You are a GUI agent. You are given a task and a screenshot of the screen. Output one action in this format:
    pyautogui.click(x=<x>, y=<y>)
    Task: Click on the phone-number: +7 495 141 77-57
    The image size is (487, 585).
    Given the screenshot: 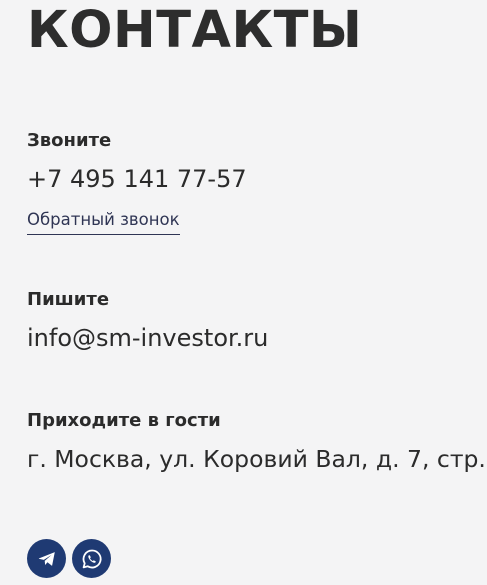 What is the action you would take?
    pyautogui.click(x=137, y=179)
    